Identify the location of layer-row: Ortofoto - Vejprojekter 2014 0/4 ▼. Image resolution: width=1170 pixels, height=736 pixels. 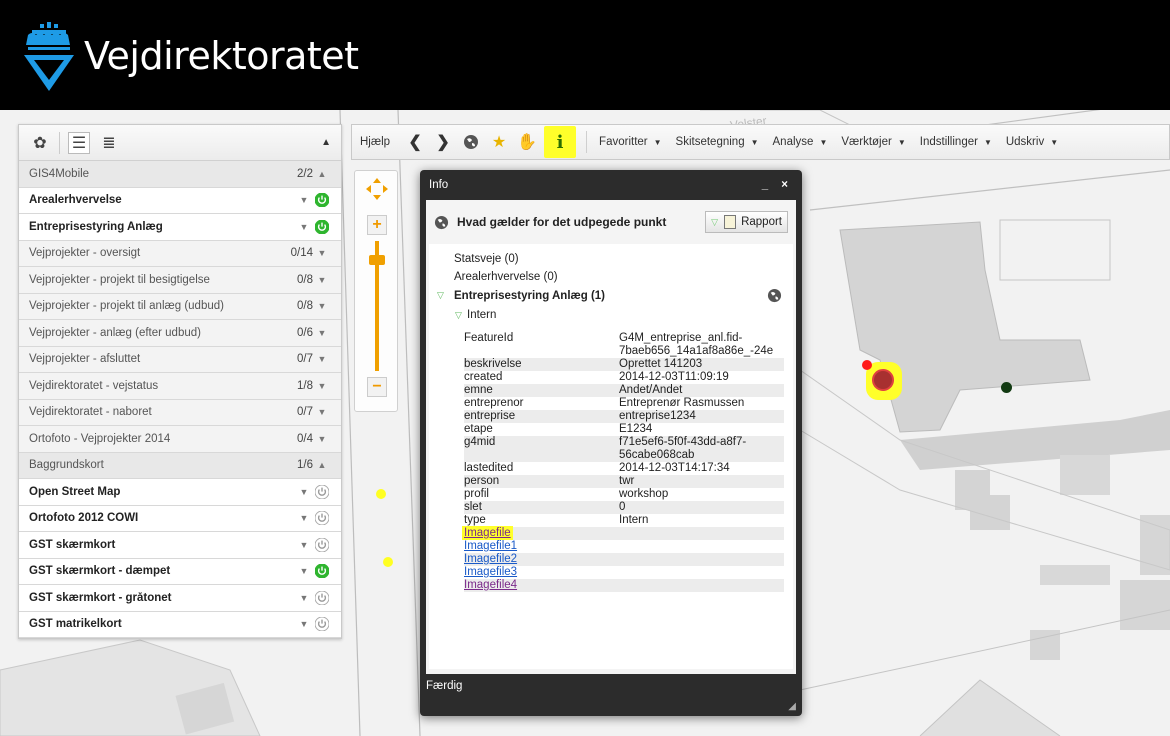
(180, 439).